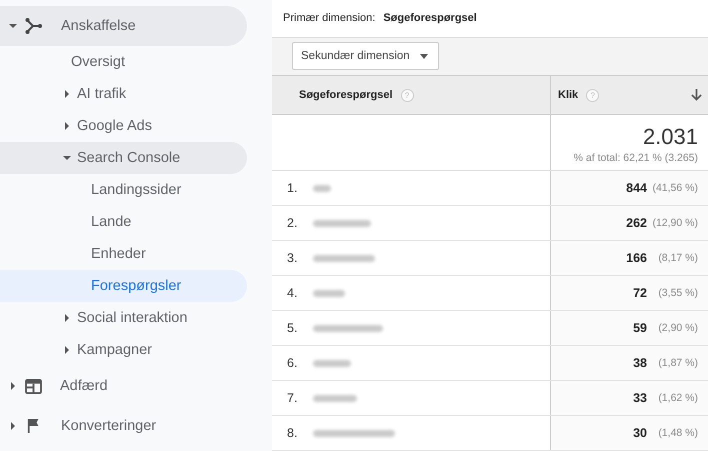 The width and height of the screenshot is (708, 451). Describe the element at coordinates (123, 254) in the screenshot. I see `nav-item: Enheder` at that location.